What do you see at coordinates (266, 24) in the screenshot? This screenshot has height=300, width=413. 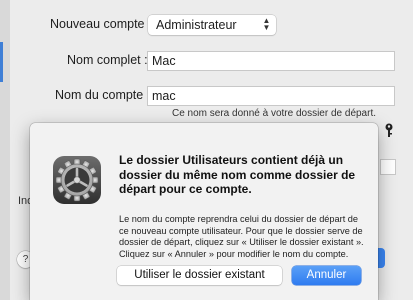 I see `up-down-chevron-icon: ▲ ▼` at bounding box center [266, 24].